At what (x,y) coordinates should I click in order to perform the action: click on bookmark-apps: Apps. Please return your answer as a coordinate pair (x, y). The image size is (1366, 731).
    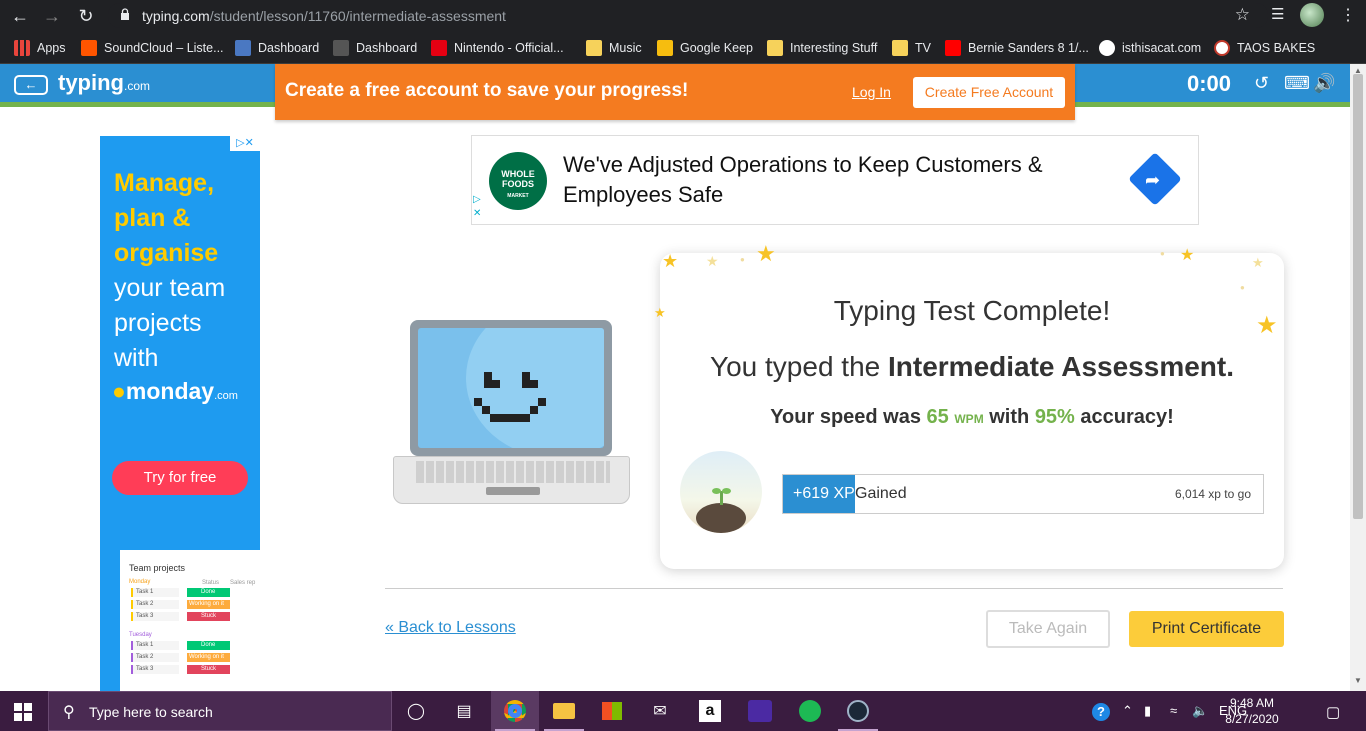
    Looking at the image, I should click on (40, 48).